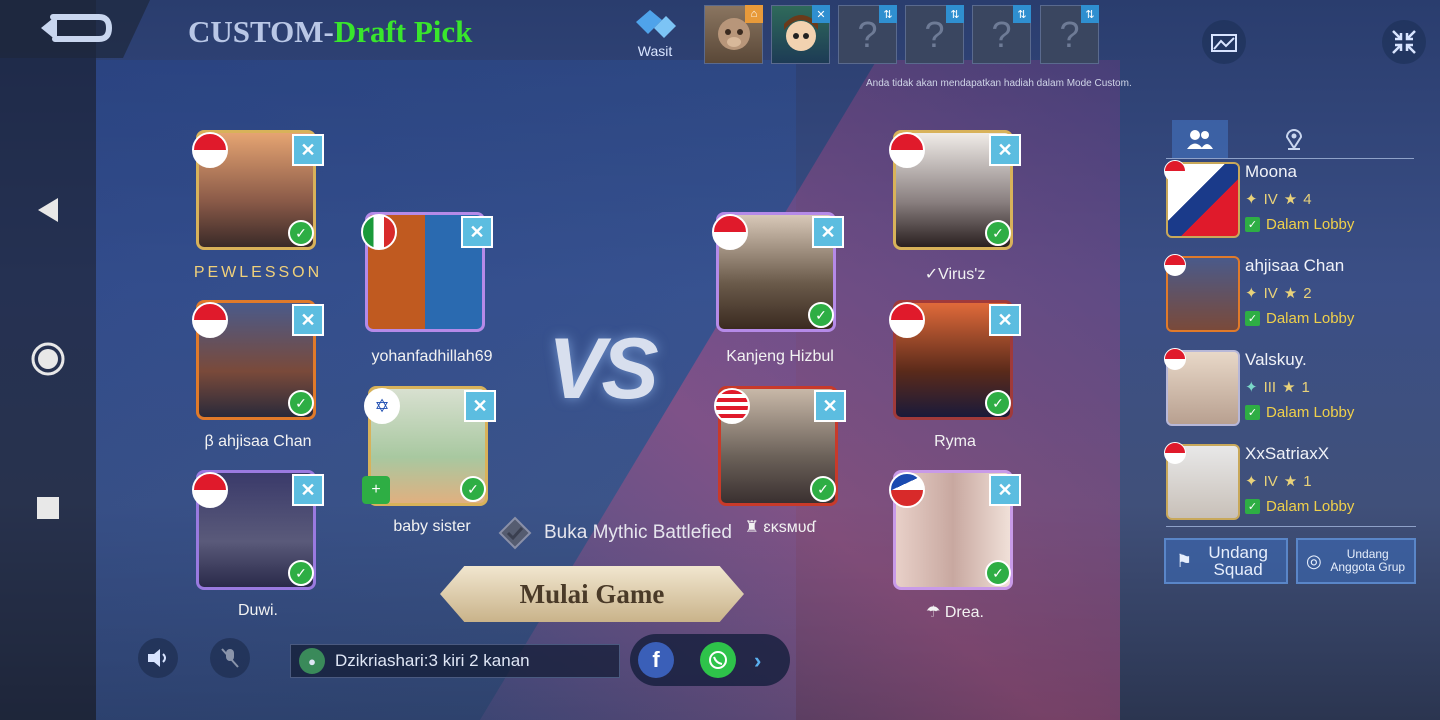 The image size is (1440, 720). What do you see at coordinates (955, 360) in the screenshot?
I see `right-player-3-card: ✕ ✓` at bounding box center [955, 360].